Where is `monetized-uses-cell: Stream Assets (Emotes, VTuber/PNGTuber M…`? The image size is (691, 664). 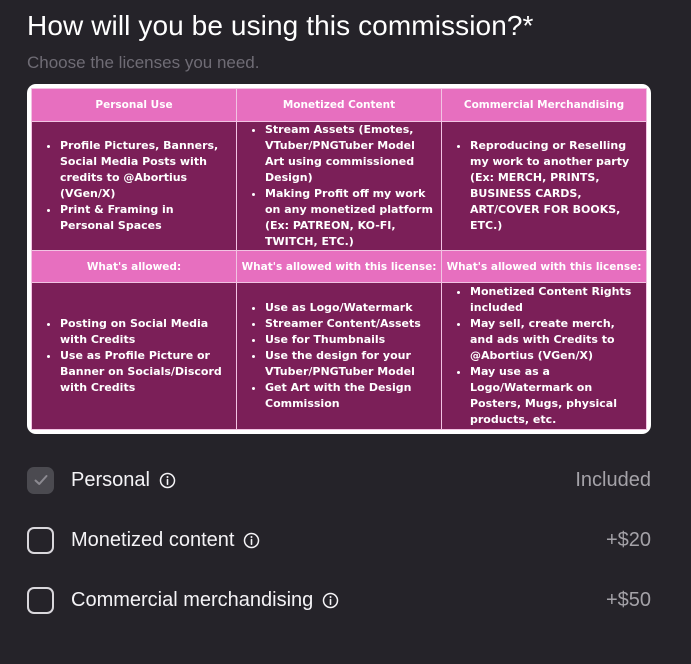
monetized-uses-cell: Stream Assets (Emotes, VTuber/PNGTuber M… is located at coordinates (339, 186).